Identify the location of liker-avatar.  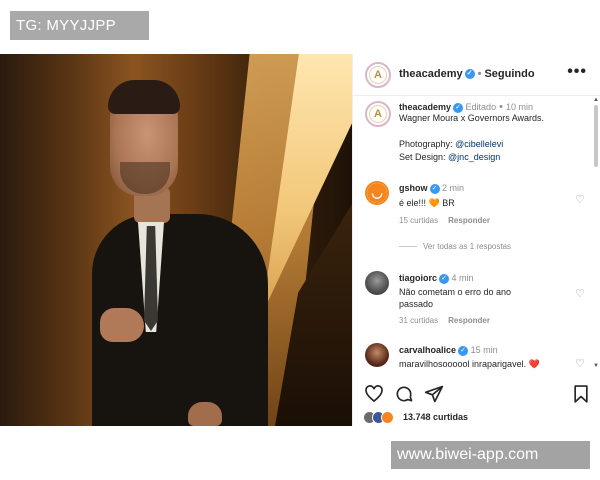
(387, 417).